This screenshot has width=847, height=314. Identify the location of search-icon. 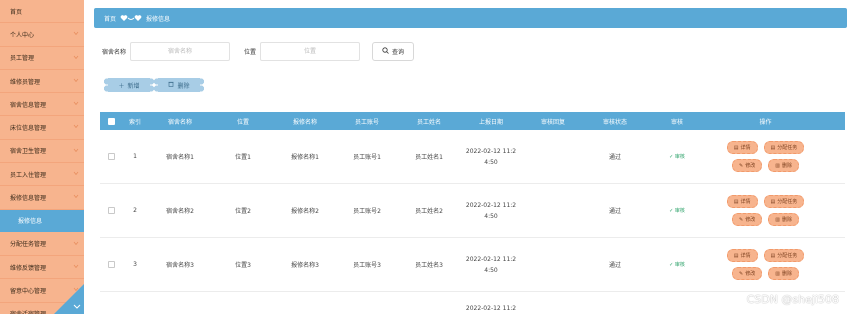
(385, 51).